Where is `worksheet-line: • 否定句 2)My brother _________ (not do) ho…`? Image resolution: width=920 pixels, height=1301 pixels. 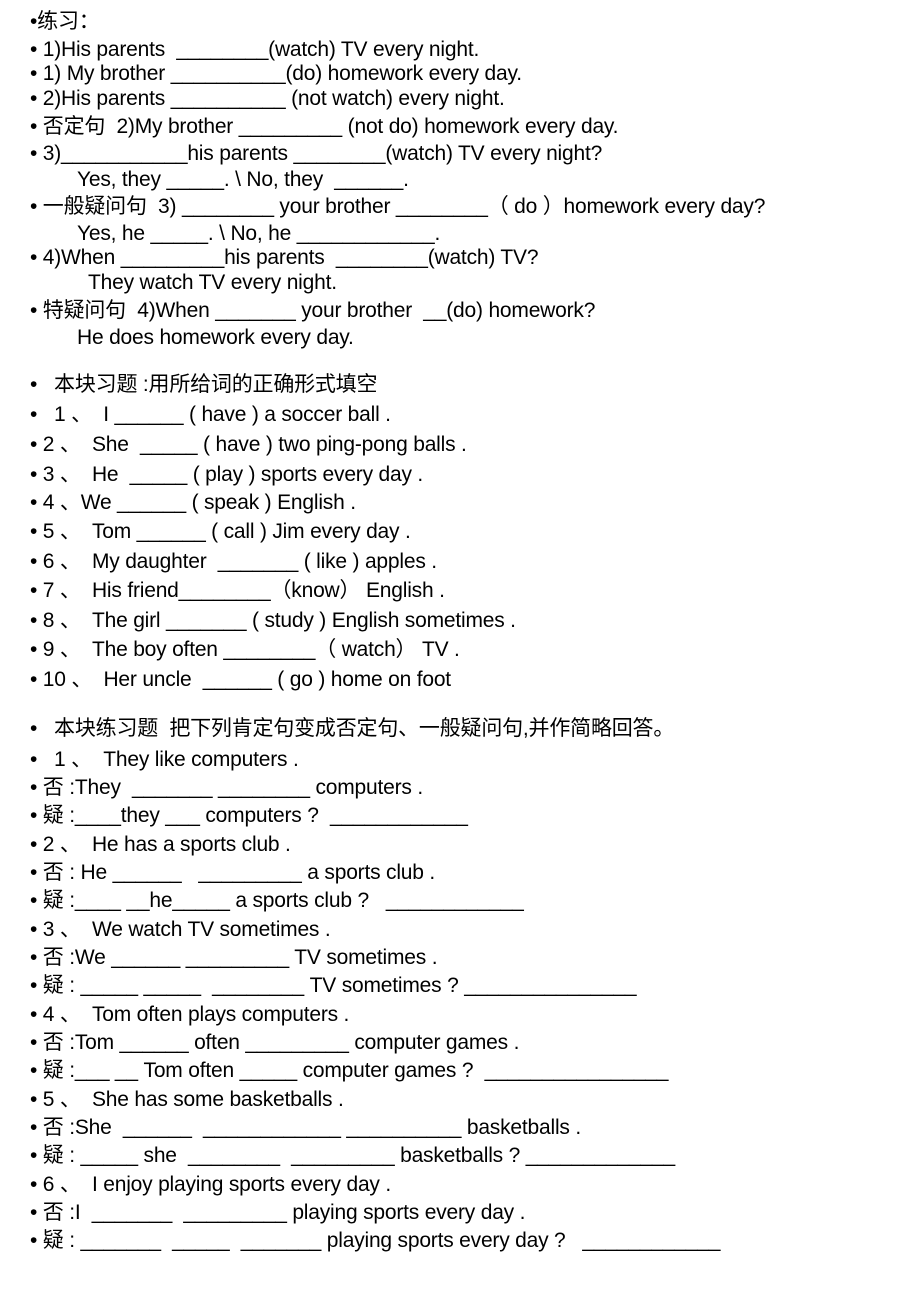
worksheet-line: • 否定句 2)My brother _________ (not do) ho… is located at coordinates (324, 126).